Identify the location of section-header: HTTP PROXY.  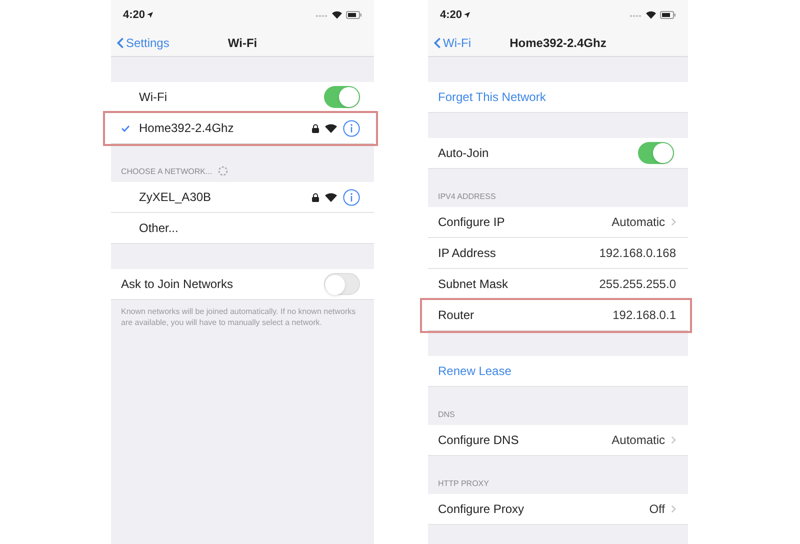
(463, 484).